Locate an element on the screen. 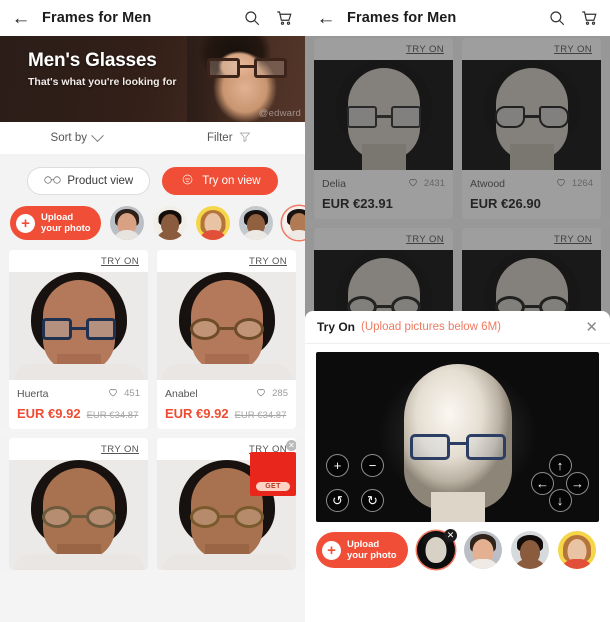  glasses-icon is located at coordinates (52, 181).